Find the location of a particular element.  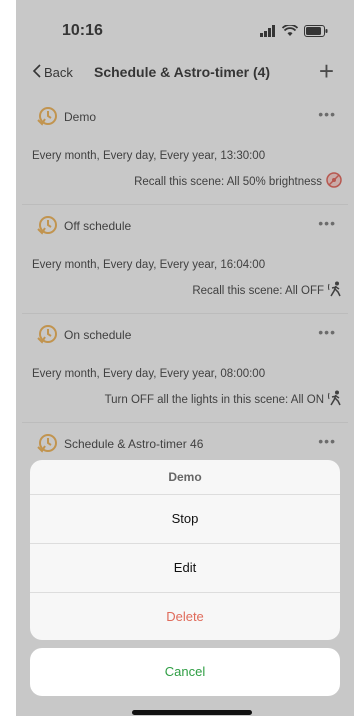

sheet-title: Demo is located at coordinates (185, 477).